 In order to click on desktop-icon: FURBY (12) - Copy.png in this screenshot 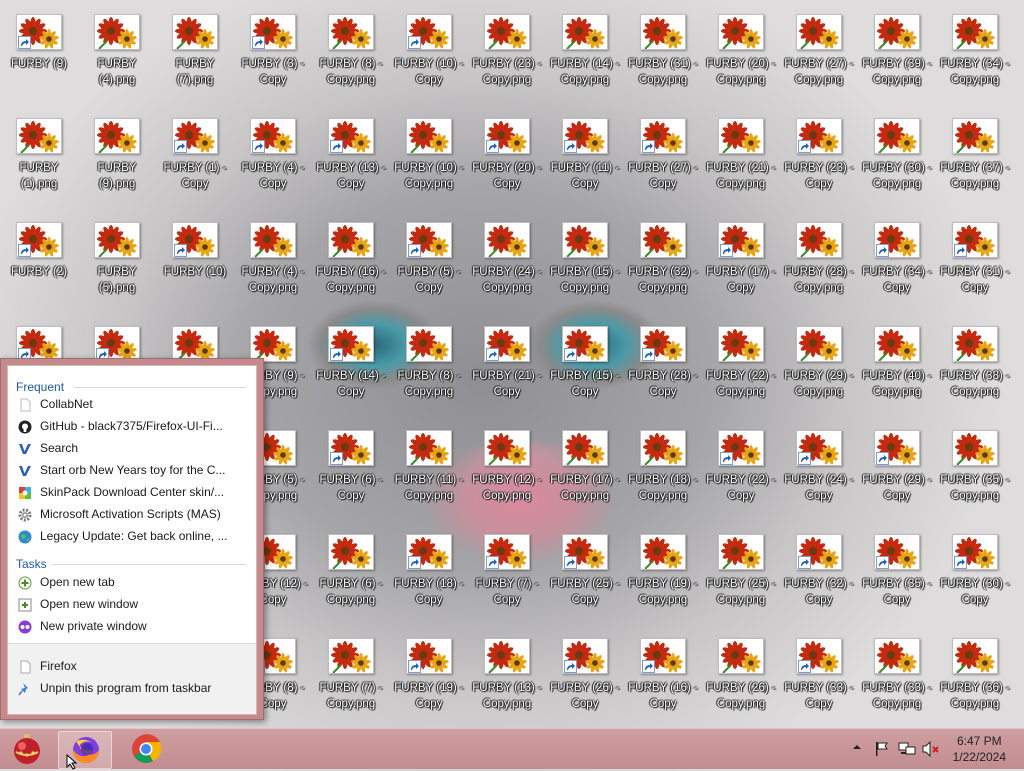, I will do `click(507, 480)`.